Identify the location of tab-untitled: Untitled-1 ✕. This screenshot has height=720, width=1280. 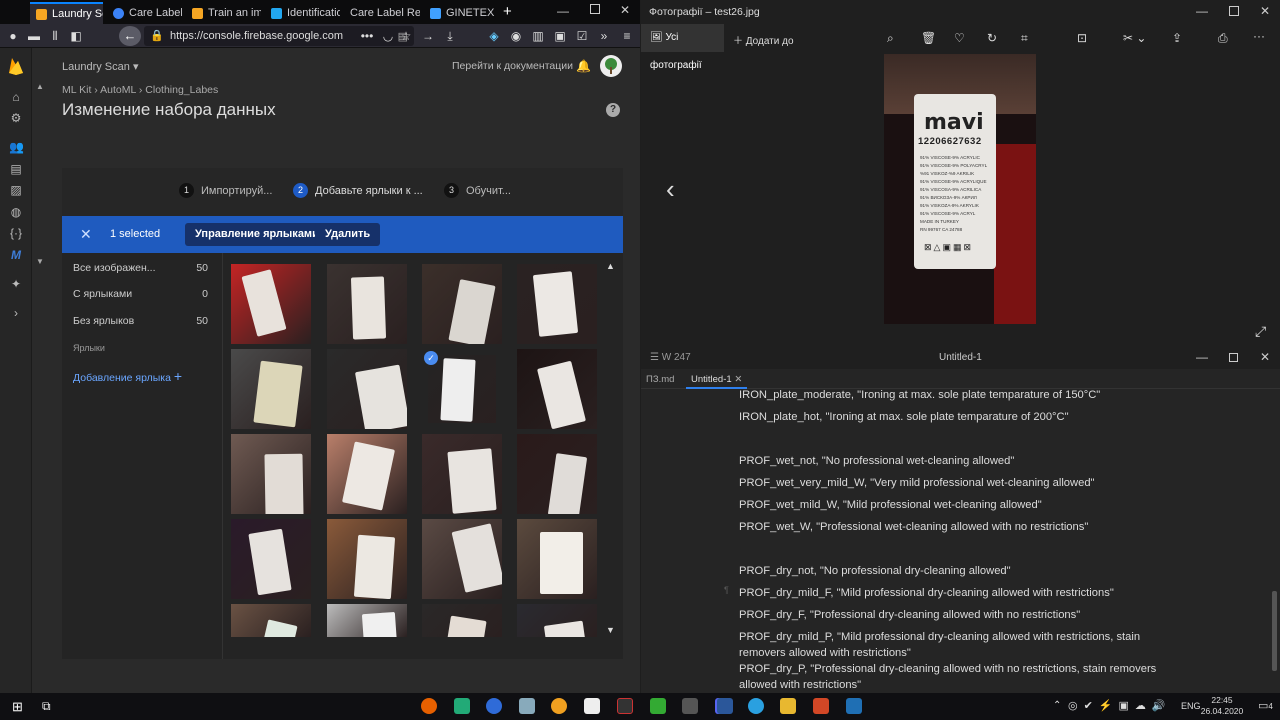
(717, 380).